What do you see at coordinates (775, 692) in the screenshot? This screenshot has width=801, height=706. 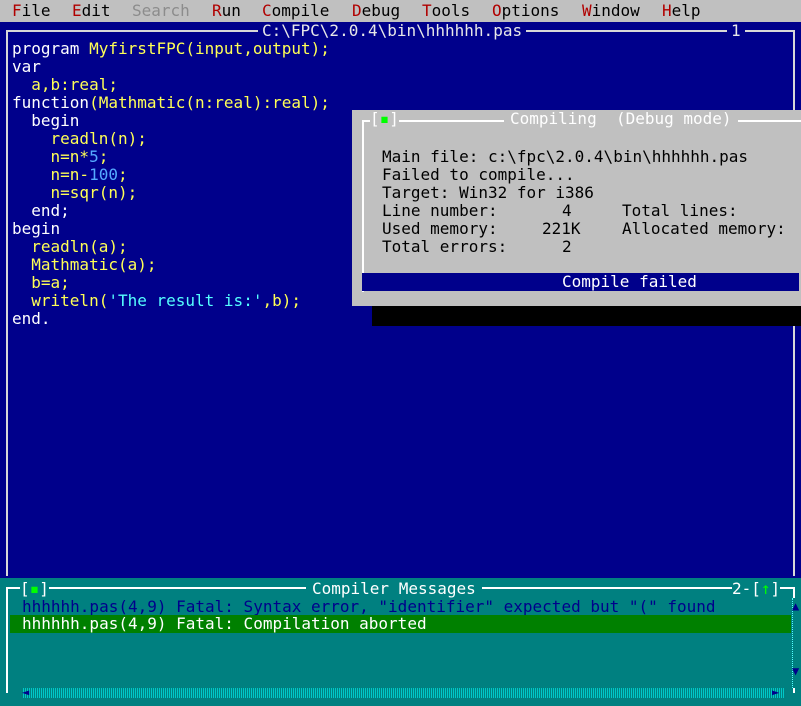 I see `scroll-right-arrow-icon: ►` at bounding box center [775, 692].